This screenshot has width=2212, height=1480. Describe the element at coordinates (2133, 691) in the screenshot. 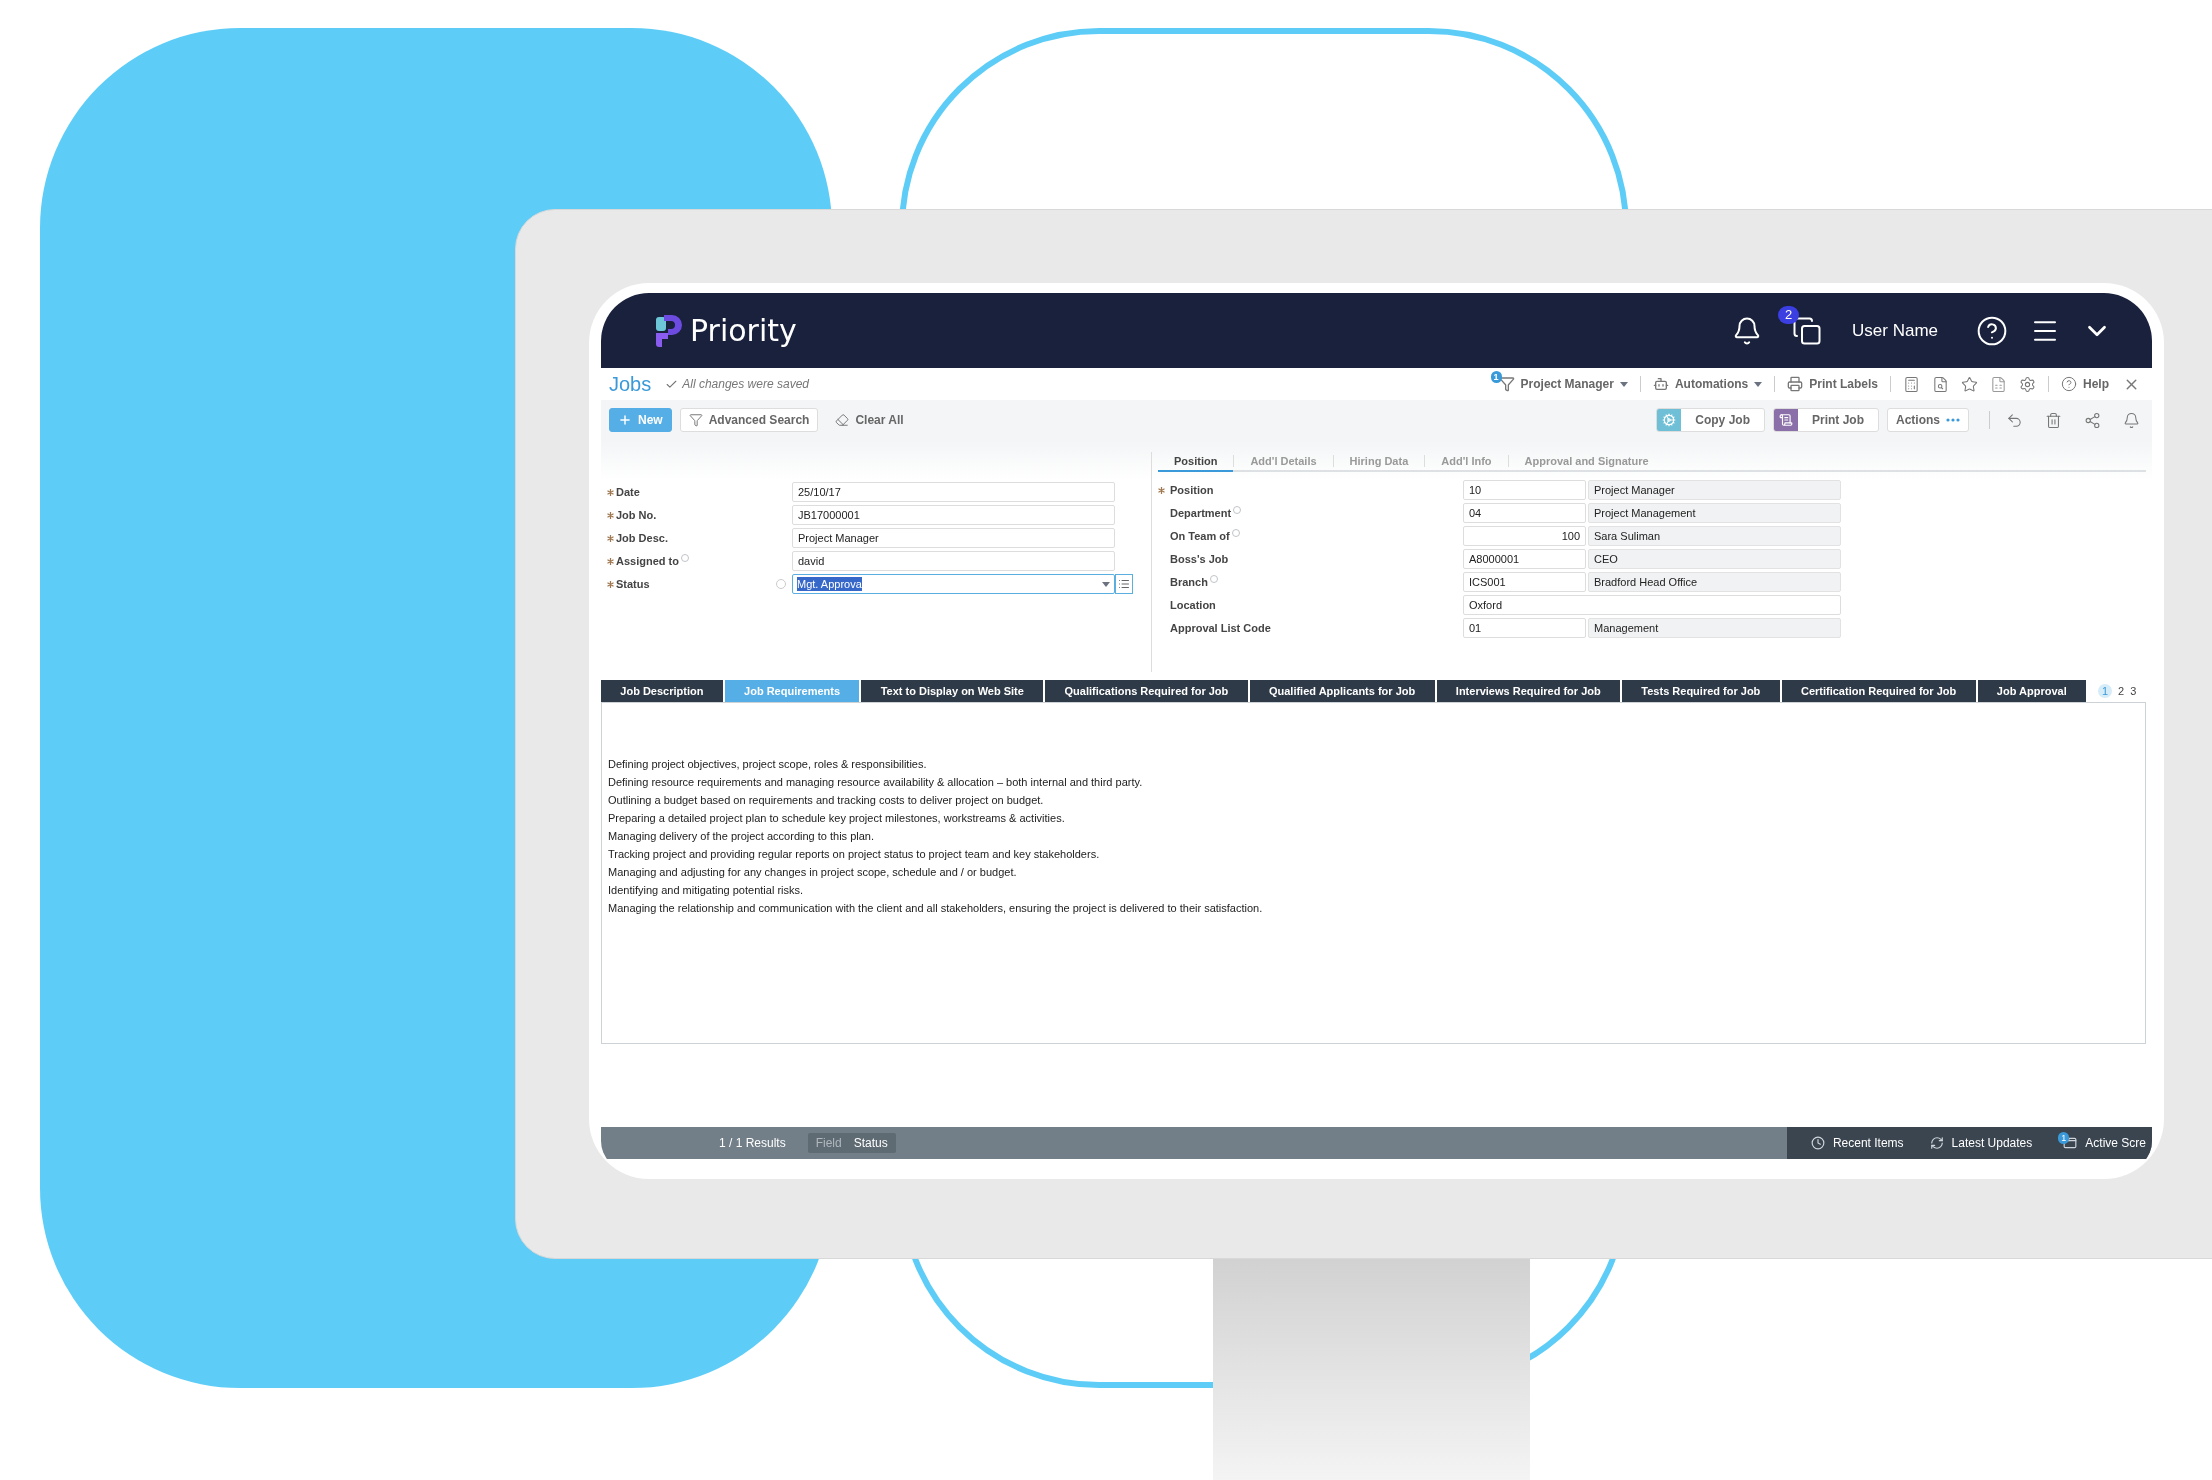

I see `page-link: 3` at that location.